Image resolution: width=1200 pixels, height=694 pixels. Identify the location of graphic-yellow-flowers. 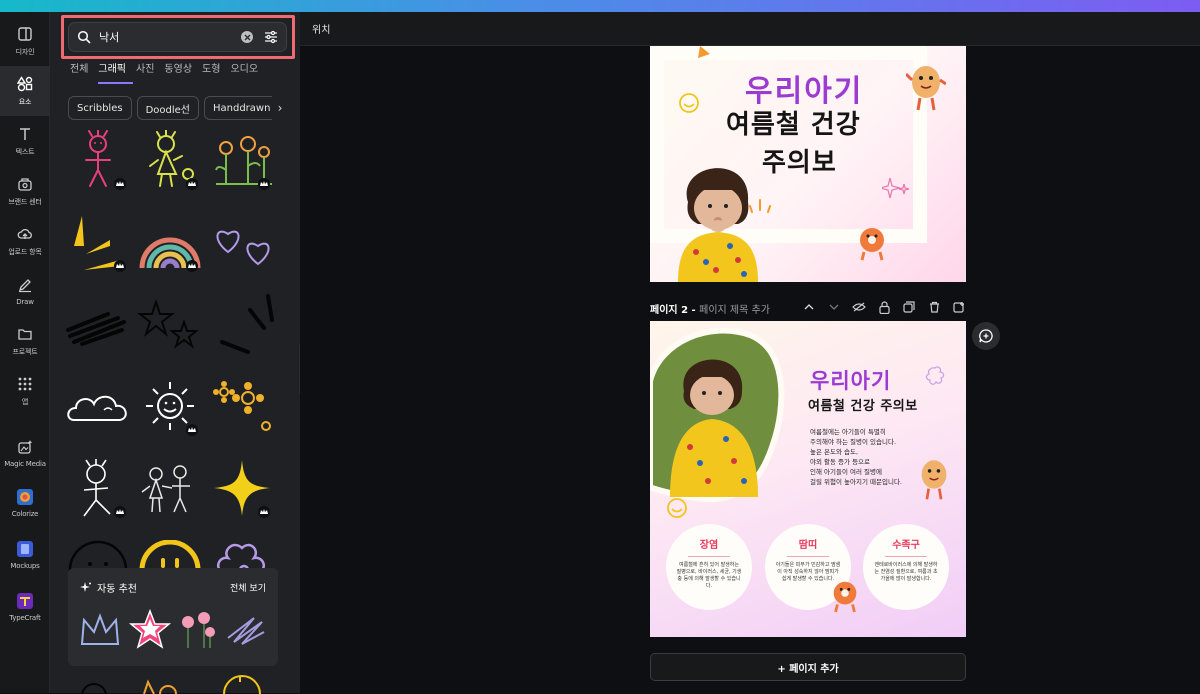
(242, 407).